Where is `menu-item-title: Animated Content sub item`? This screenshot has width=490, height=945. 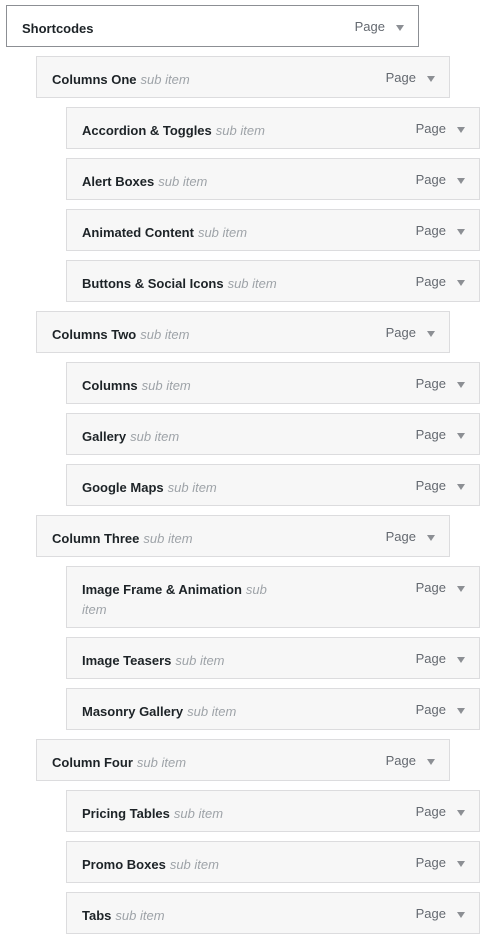 menu-item-title: Animated Content sub item is located at coordinates (192, 233).